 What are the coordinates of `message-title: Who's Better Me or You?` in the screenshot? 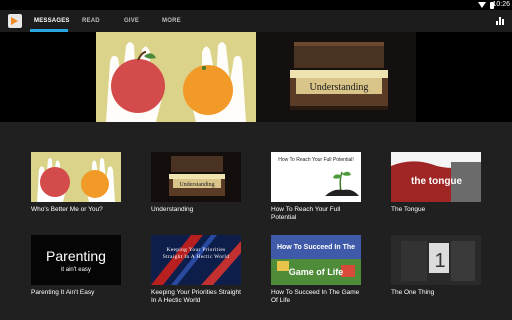 It's located at (67, 209).